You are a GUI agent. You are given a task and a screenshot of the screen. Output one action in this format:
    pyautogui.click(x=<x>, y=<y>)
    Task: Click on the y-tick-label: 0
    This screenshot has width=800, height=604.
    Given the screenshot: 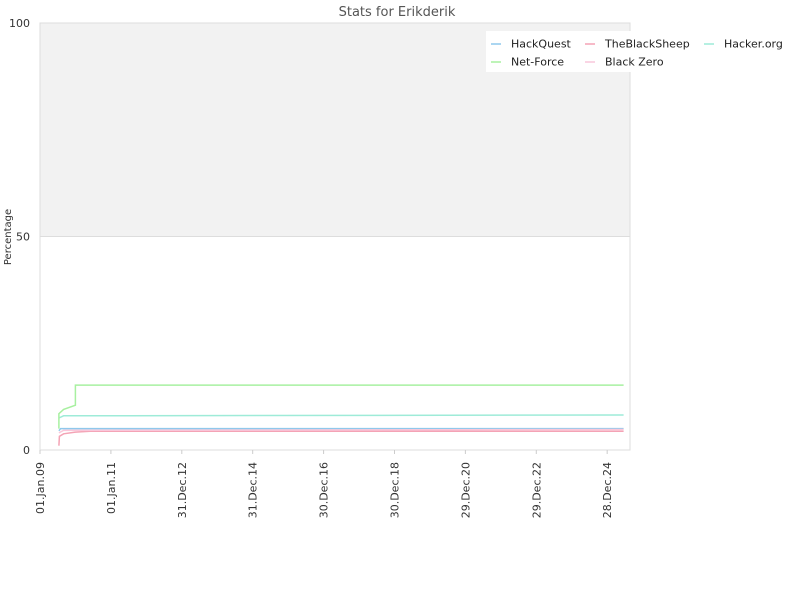 What is the action you would take?
    pyautogui.click(x=26, y=450)
    